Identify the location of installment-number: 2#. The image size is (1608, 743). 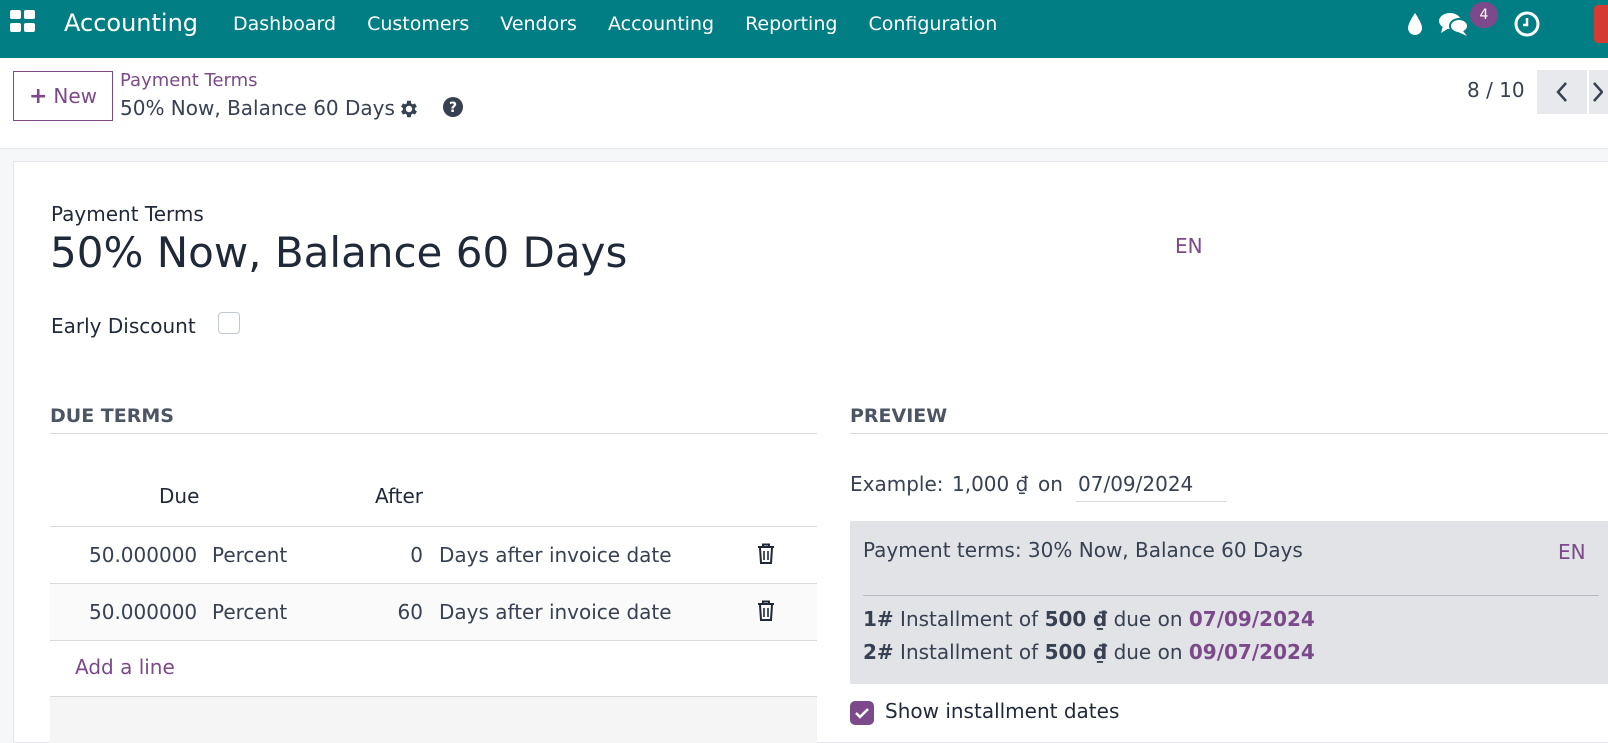
(878, 652).